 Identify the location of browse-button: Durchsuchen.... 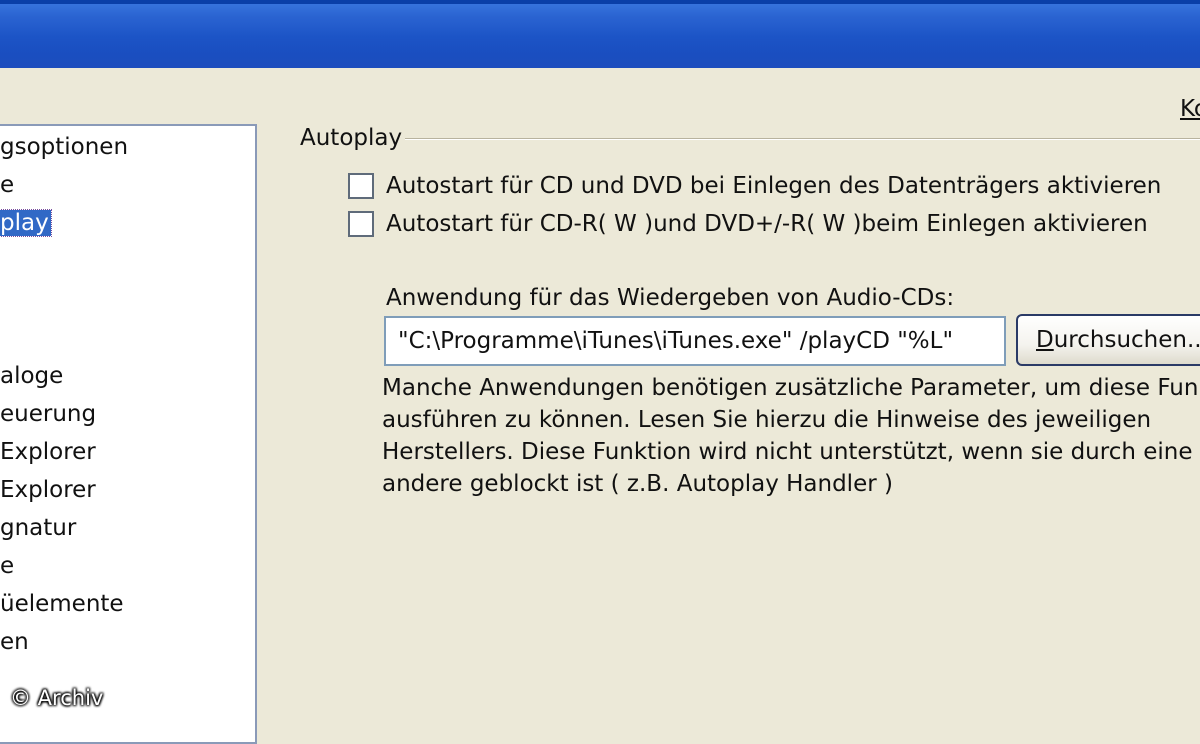
(1108, 340).